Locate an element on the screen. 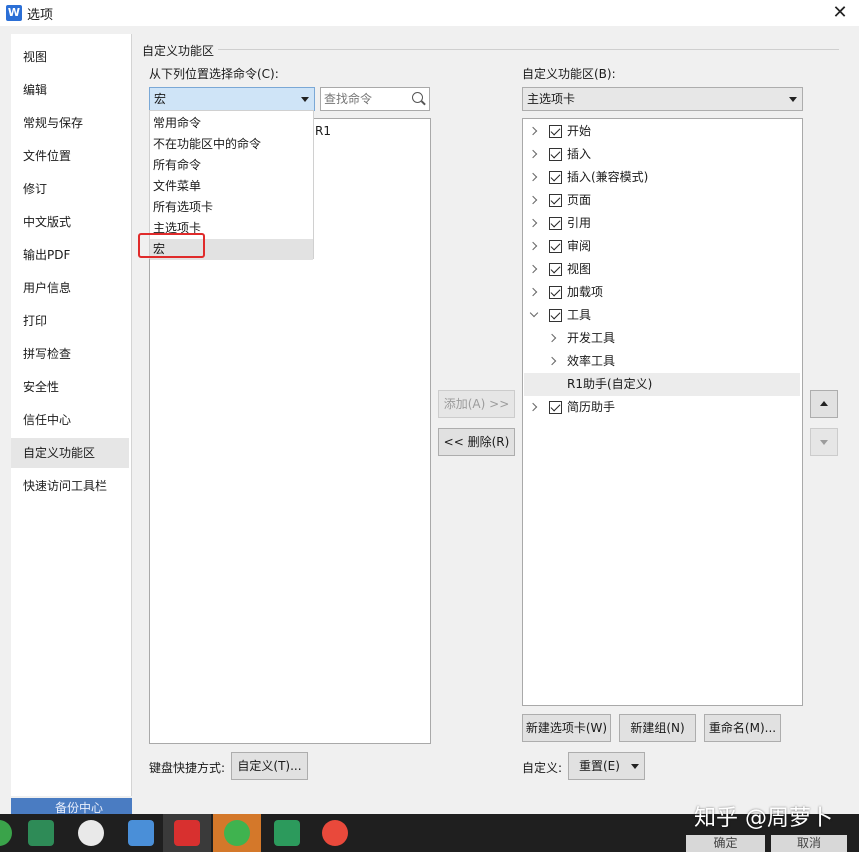 Image resolution: width=859 pixels, height=852 pixels. nav-item-general-save: 常规与保存 is located at coordinates (70, 123).